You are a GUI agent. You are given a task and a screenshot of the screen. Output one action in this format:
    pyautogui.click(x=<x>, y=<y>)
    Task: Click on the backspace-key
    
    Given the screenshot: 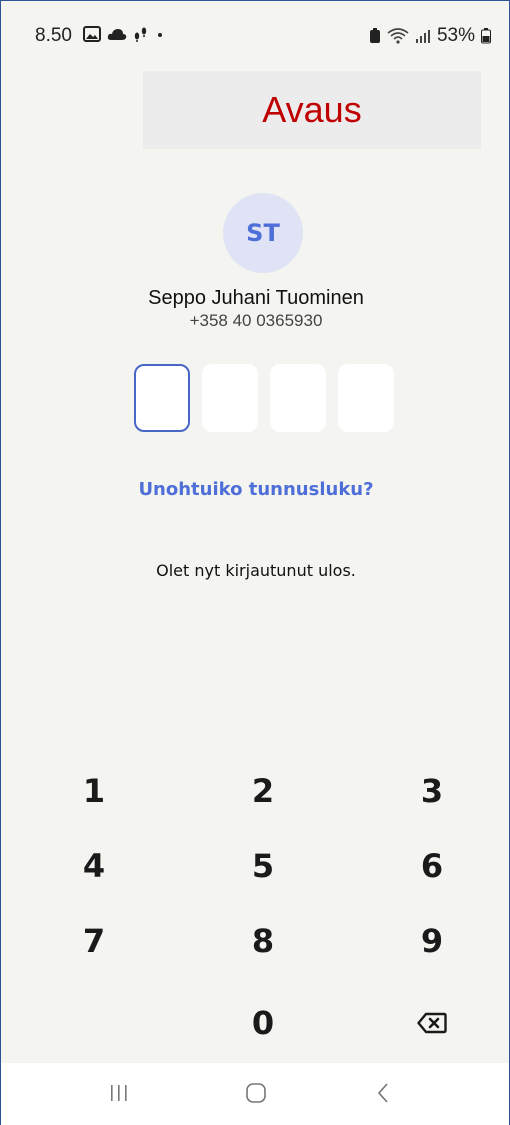 What is the action you would take?
    pyautogui.click(x=432, y=1023)
    